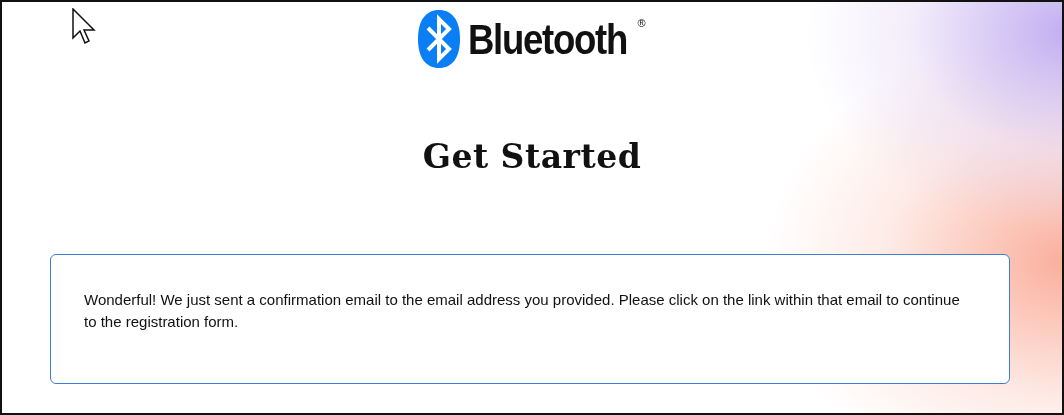 Image resolution: width=1064 pixels, height=415 pixels. What do you see at coordinates (532, 156) in the screenshot?
I see `page-heading: Get Started` at bounding box center [532, 156].